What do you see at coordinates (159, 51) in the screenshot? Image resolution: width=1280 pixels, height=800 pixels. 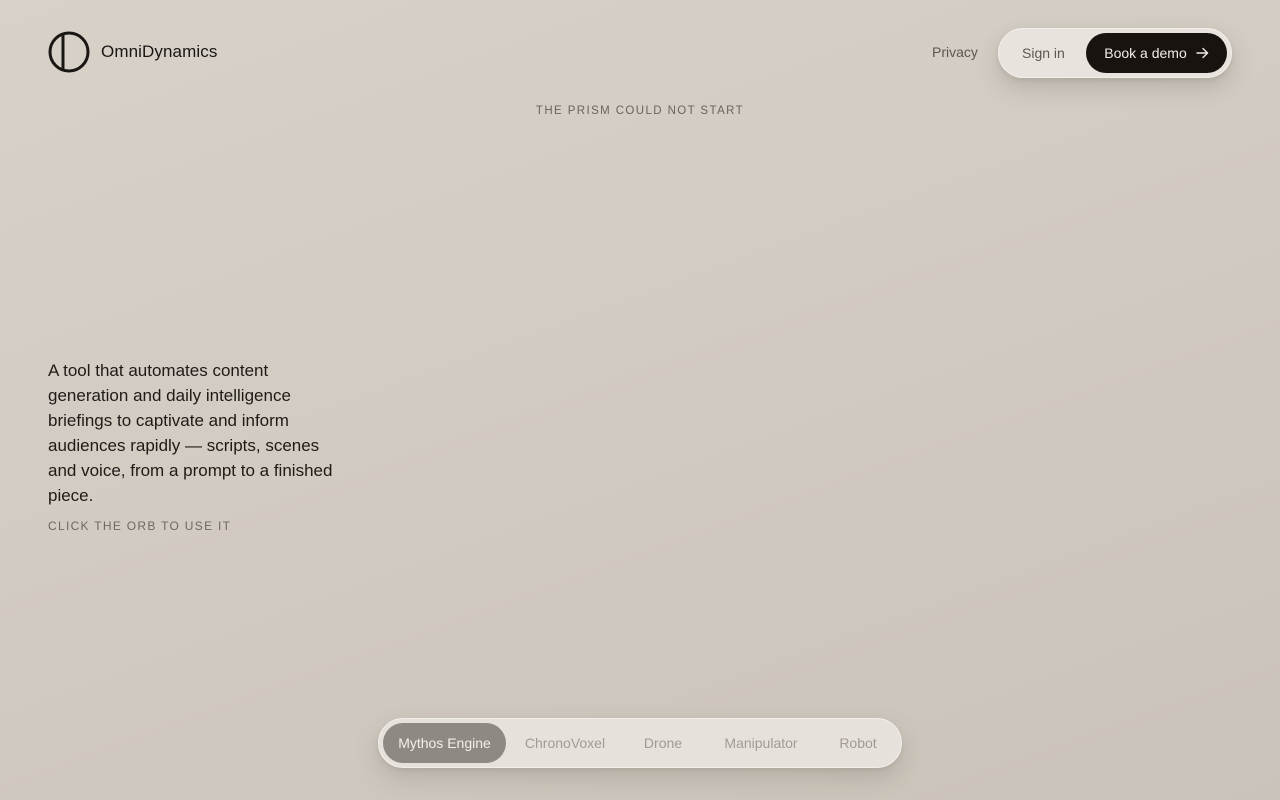 I see `brand-name: OmniDynamics` at bounding box center [159, 51].